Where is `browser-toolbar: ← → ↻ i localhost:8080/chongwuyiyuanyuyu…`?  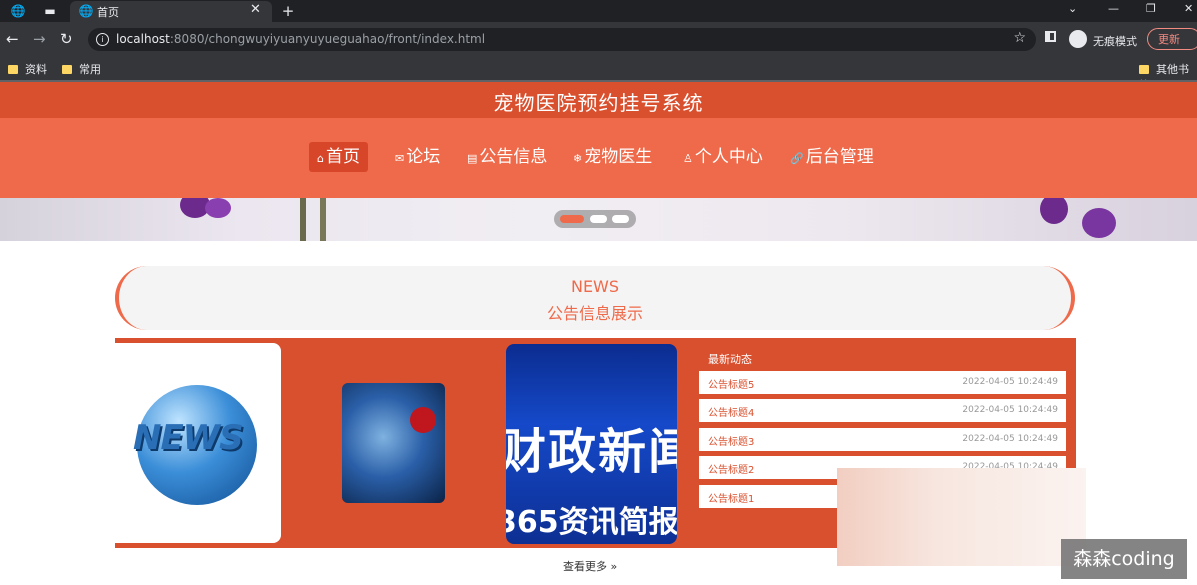 browser-toolbar: ← → ↻ i localhost:8080/chongwuyiyuanyuyu… is located at coordinates (598, 39).